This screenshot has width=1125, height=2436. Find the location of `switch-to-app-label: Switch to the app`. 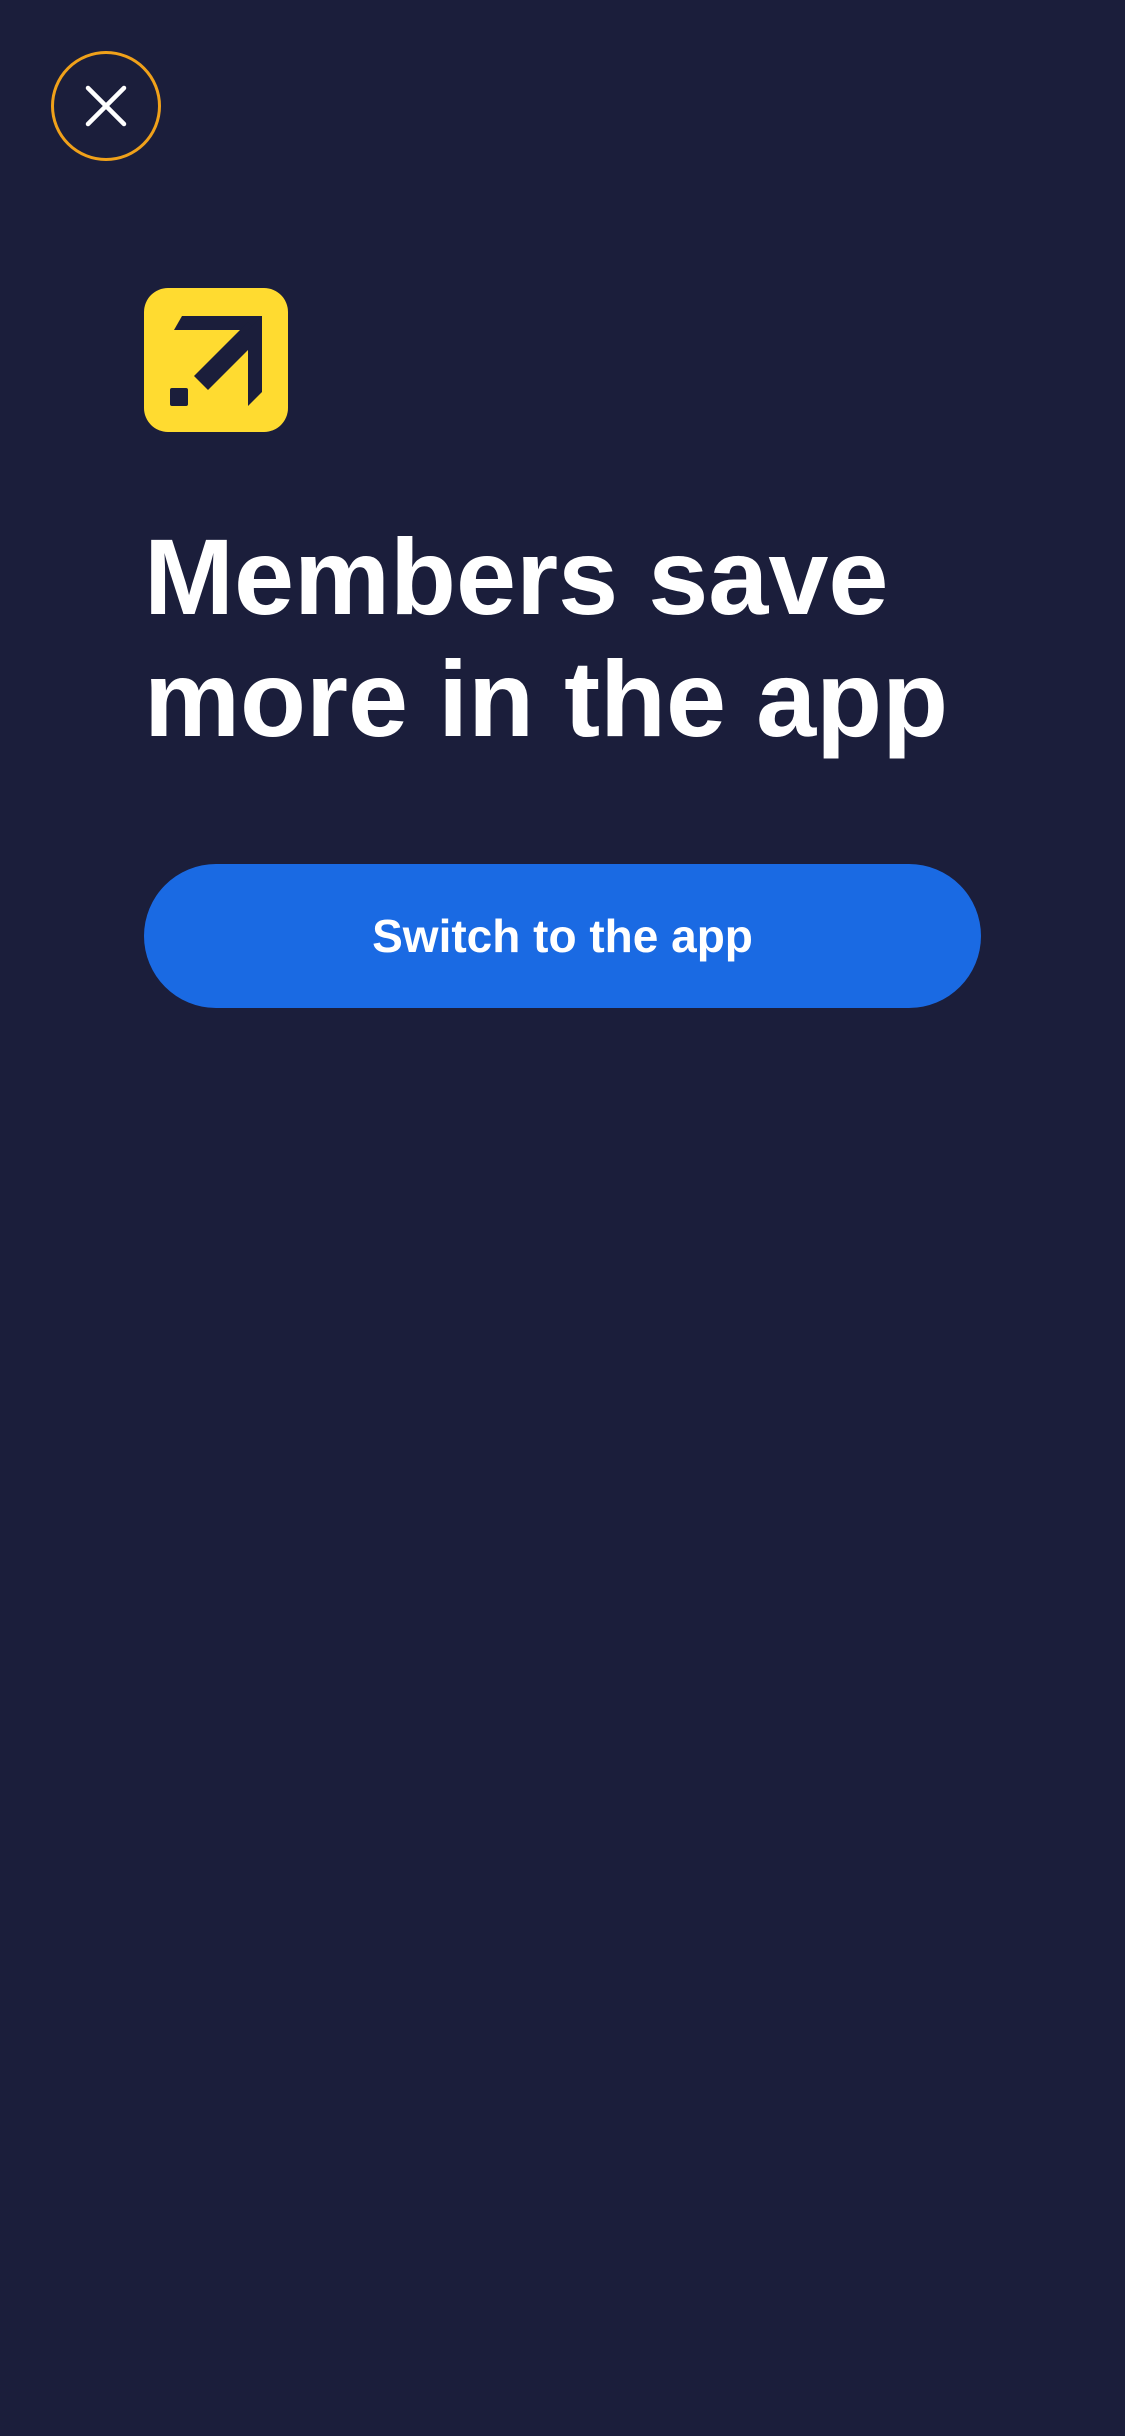

switch-to-app-label: Switch to the app is located at coordinates (562, 936).